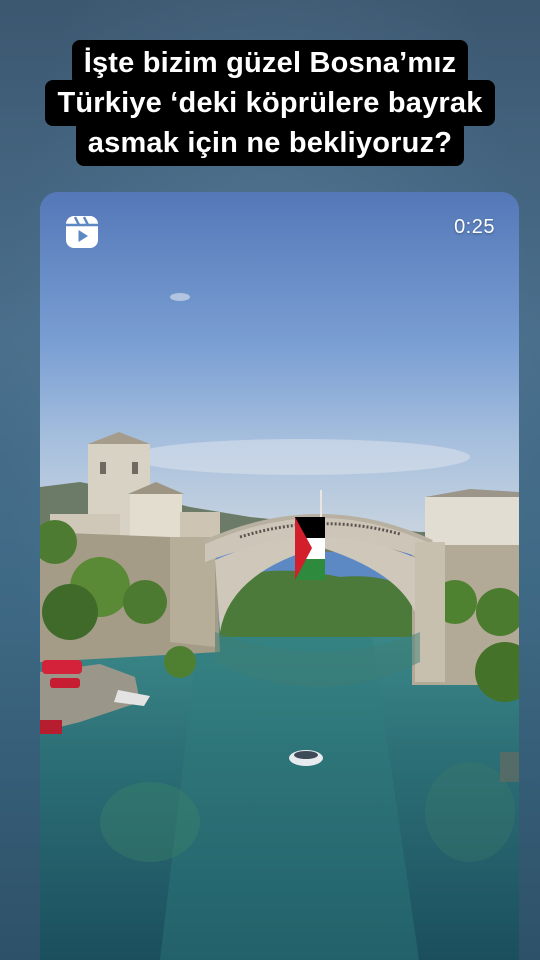 This screenshot has height=960, width=540. I want to click on video-duration: 0:25, so click(474, 227).